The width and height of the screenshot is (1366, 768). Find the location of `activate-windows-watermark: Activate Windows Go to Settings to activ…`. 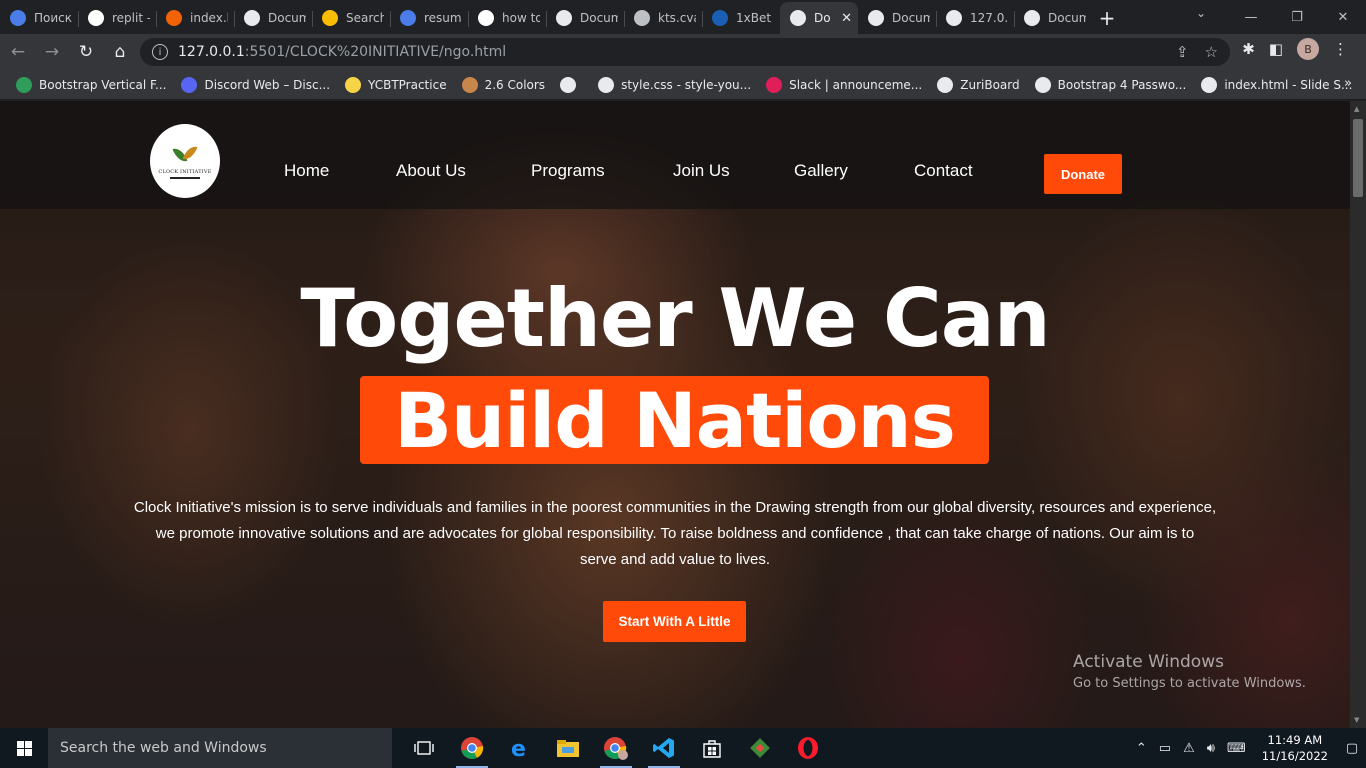

activate-windows-watermark: Activate Windows Go to Settings to activ… is located at coordinates (1189, 671).